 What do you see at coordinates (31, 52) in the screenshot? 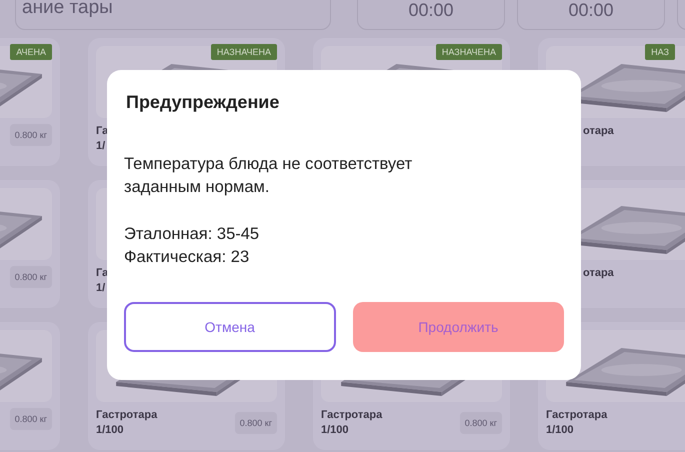
I see `status-badge: АЧЕНА` at bounding box center [31, 52].